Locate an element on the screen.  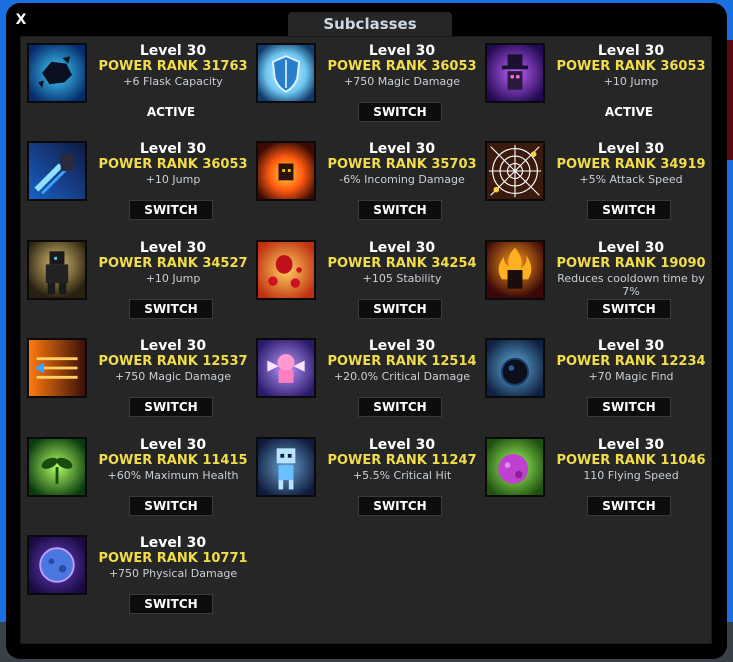
purple-meteor-icon is located at coordinates (515, 467).